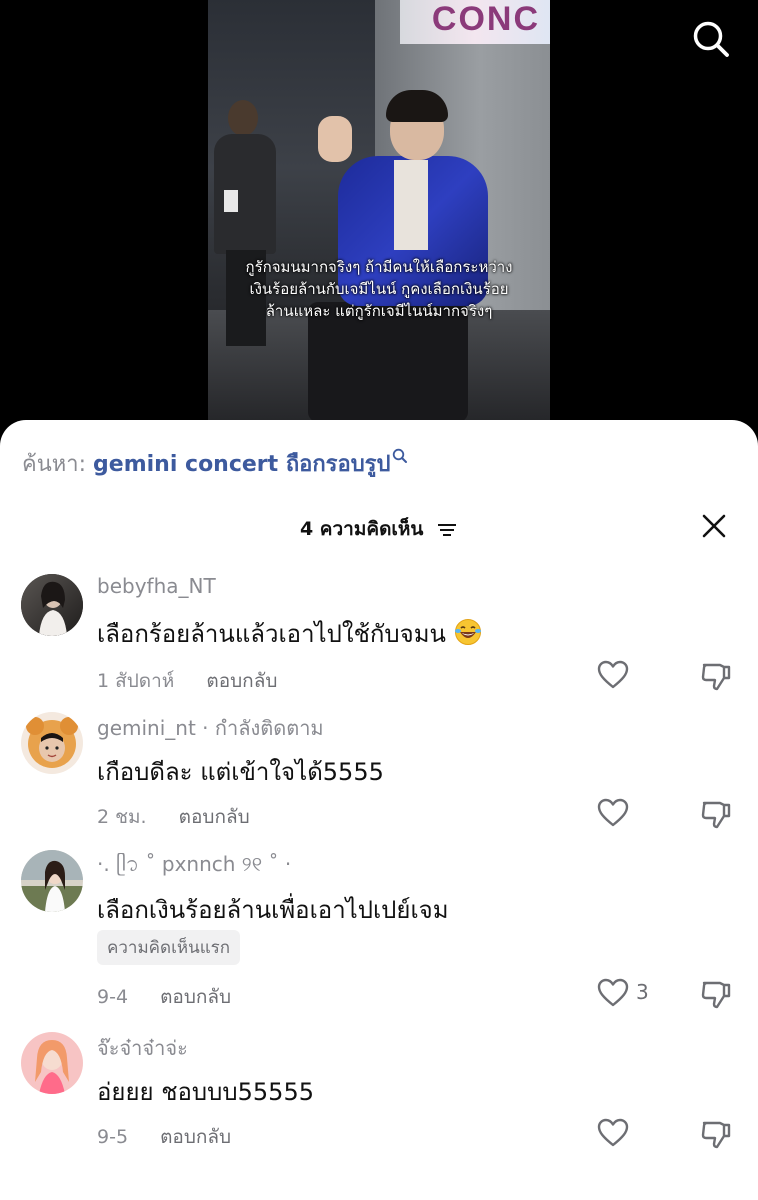 The height and width of the screenshot is (1200, 758). Describe the element at coordinates (173, 817) in the screenshot. I see `comment-meta: 2 ชม. ตอบกลับ` at that location.